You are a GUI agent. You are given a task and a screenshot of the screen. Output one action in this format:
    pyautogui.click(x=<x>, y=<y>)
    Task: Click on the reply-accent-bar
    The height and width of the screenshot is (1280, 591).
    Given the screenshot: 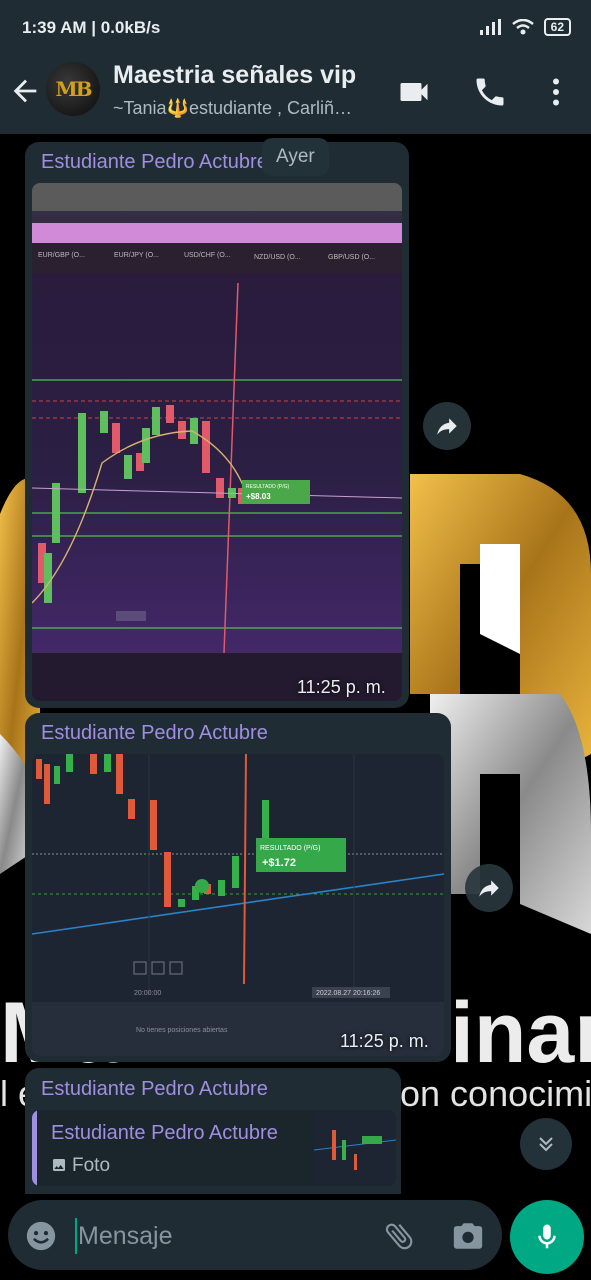 What is the action you would take?
    pyautogui.click(x=34, y=1148)
    